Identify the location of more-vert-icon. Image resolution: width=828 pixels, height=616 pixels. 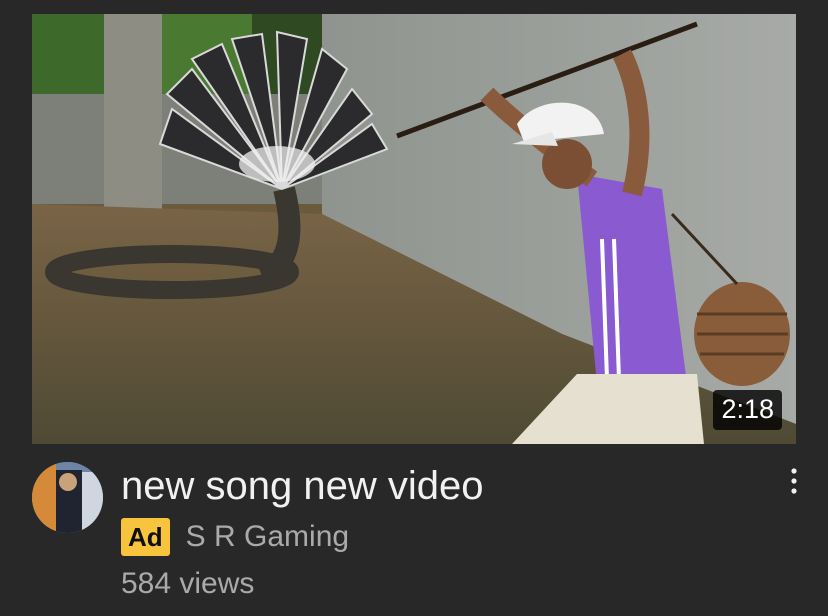
(794, 481).